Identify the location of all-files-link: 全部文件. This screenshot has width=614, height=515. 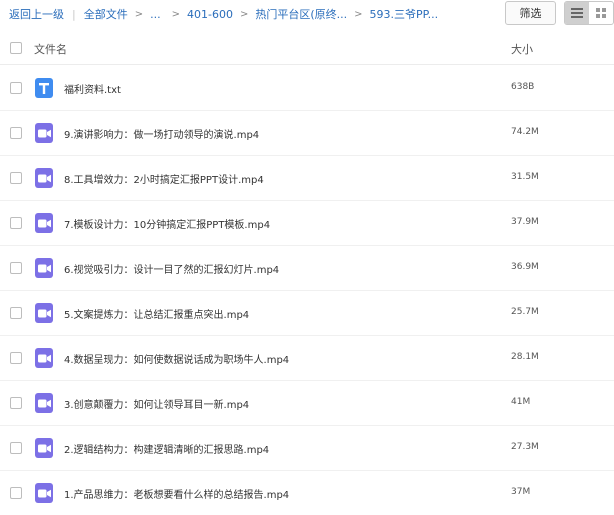
(106, 14).